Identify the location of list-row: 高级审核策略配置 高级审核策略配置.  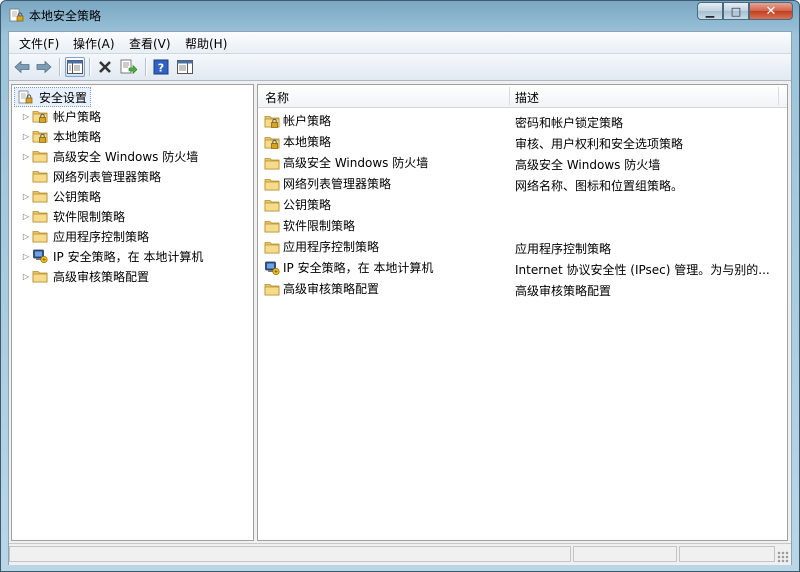
(522, 288).